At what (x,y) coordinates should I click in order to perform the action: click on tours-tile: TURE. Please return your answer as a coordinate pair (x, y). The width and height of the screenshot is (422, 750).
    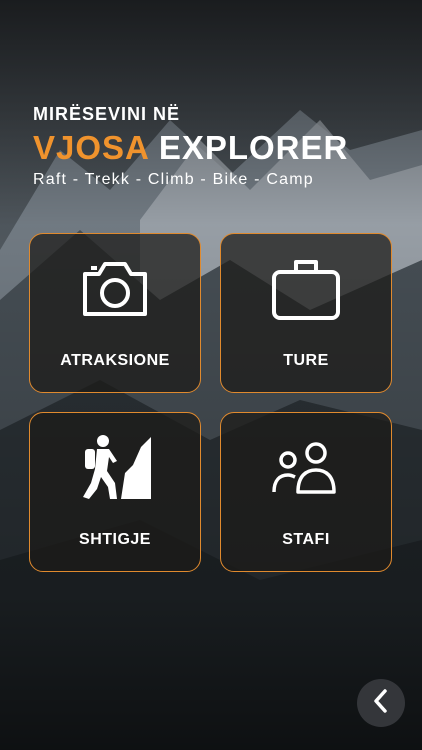
    Looking at the image, I should click on (306, 313).